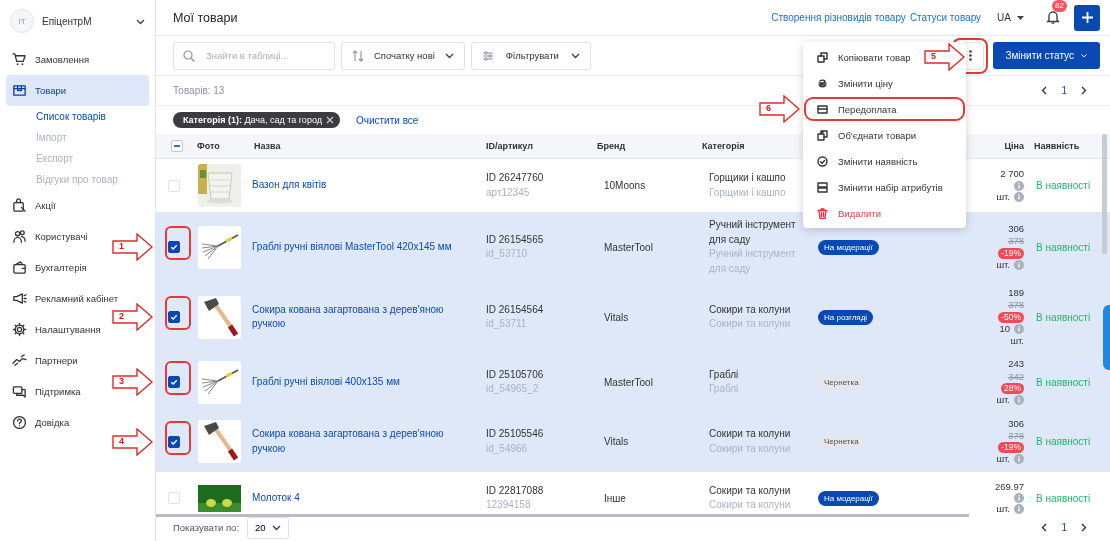 The width and height of the screenshot is (1110, 541). I want to click on plus-icon, so click(1087, 17).